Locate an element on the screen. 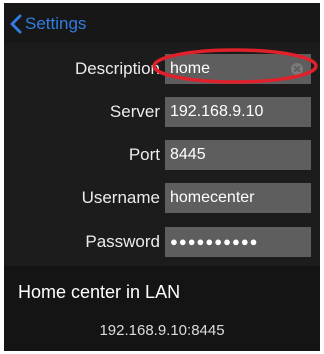 This screenshot has width=324, height=354. back-button: Settings is located at coordinates (48, 24).